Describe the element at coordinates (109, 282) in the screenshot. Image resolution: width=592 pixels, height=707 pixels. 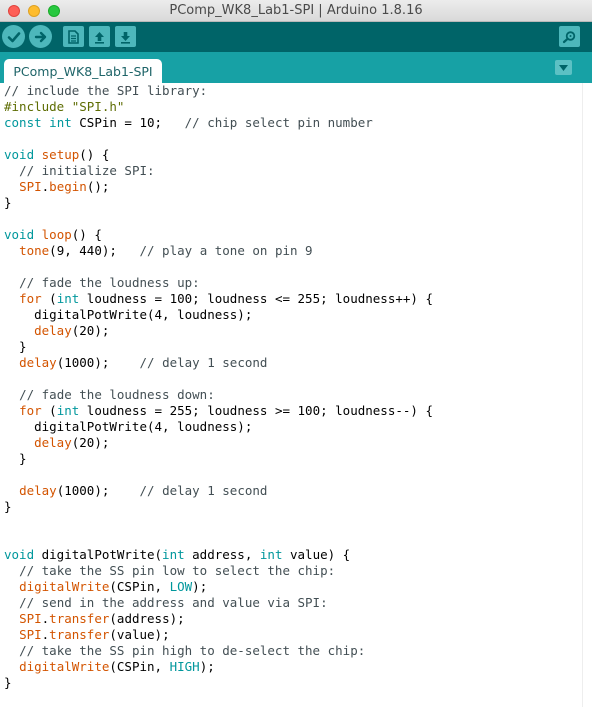
I see `code-token: // fade the loudness up:` at that location.